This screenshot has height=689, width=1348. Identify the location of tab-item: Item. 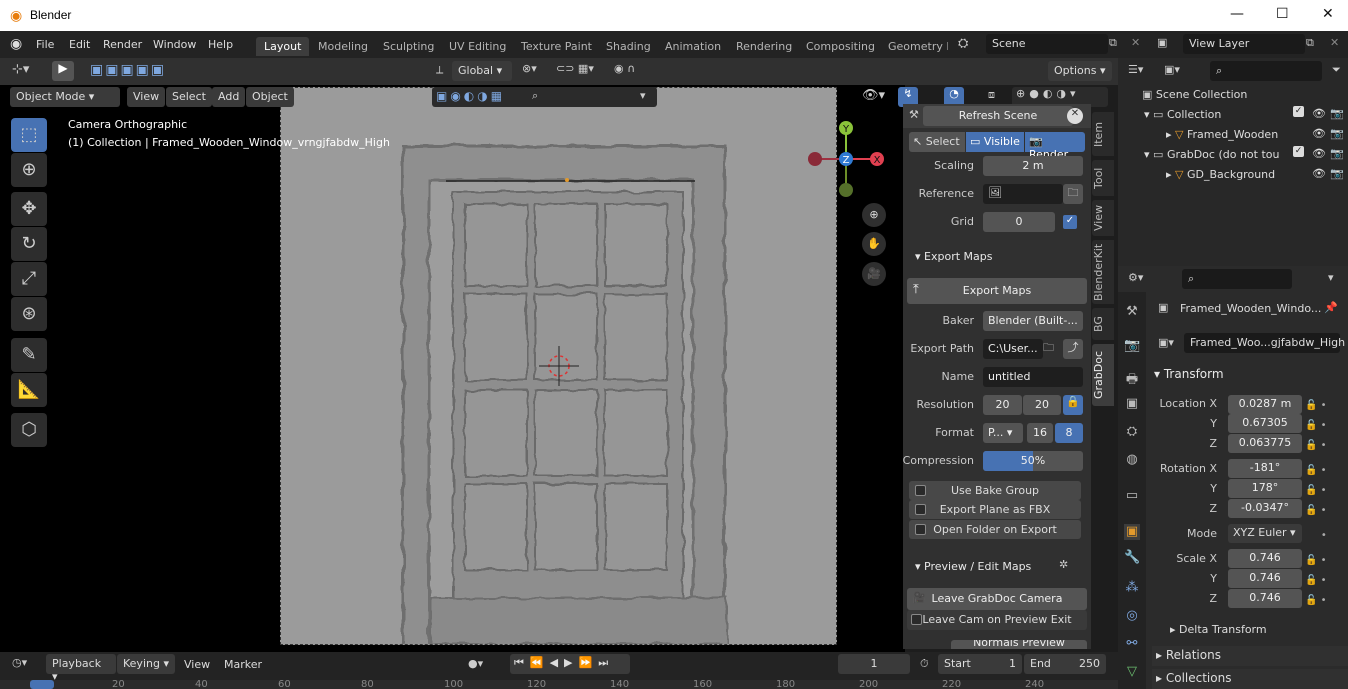
(1103, 134).